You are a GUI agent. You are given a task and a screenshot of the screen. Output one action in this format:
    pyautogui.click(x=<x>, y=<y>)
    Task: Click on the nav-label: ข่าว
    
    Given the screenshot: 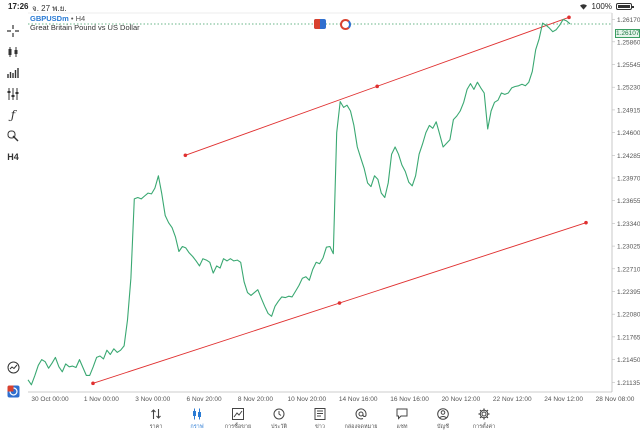 What is the action you would take?
    pyautogui.click(x=320, y=427)
    